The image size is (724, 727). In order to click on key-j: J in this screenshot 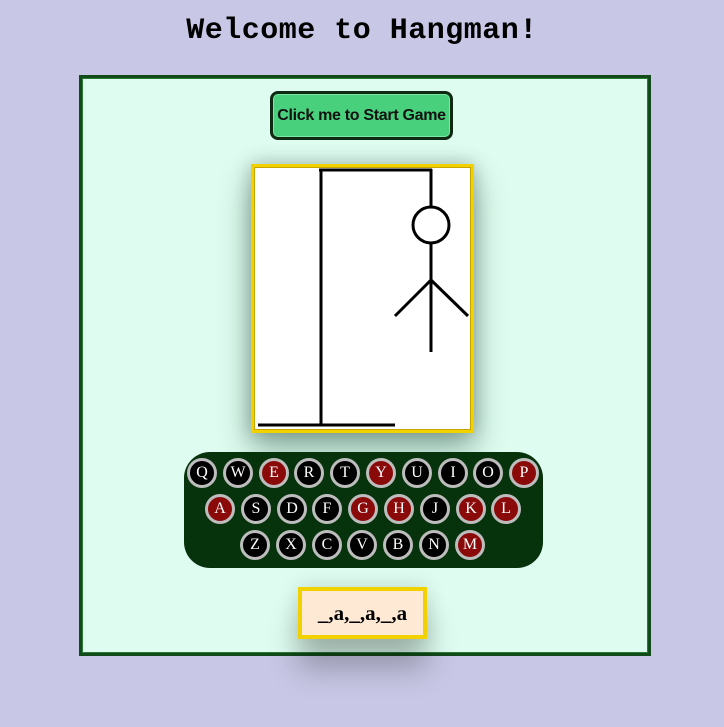, I will do `click(435, 509)`.